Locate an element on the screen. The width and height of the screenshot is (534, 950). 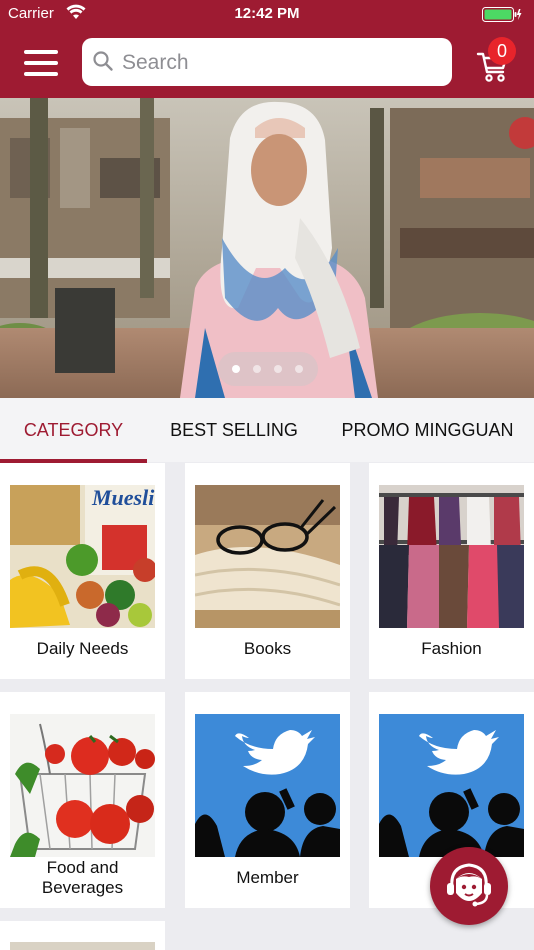
category-card-member: Member is located at coordinates (267, 800).